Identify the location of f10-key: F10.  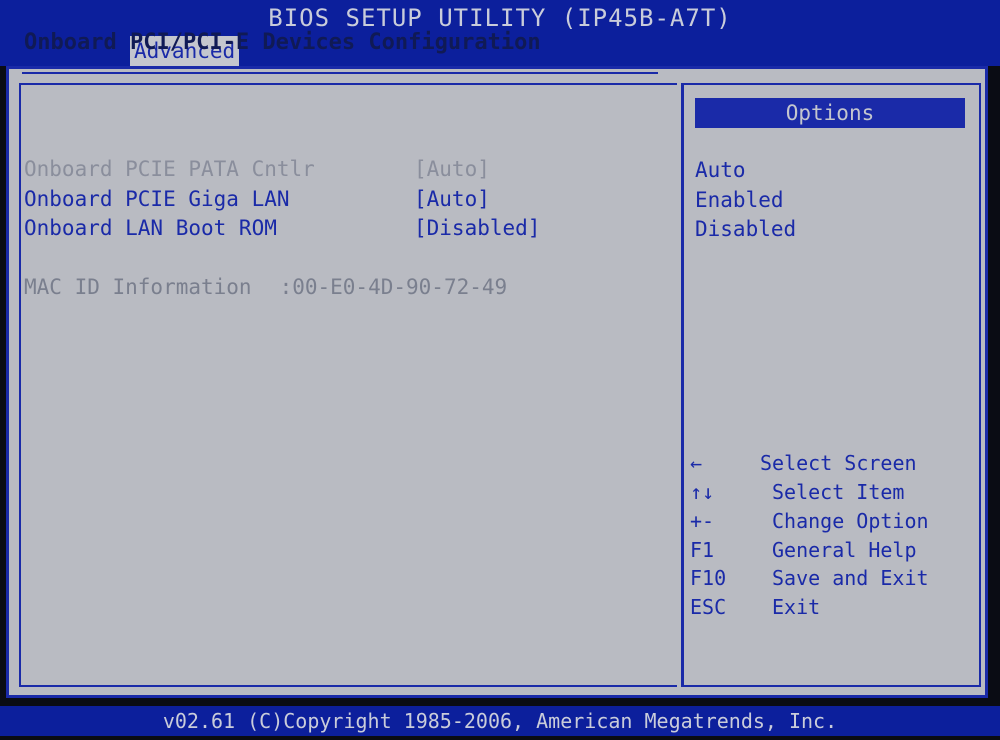
(708, 578).